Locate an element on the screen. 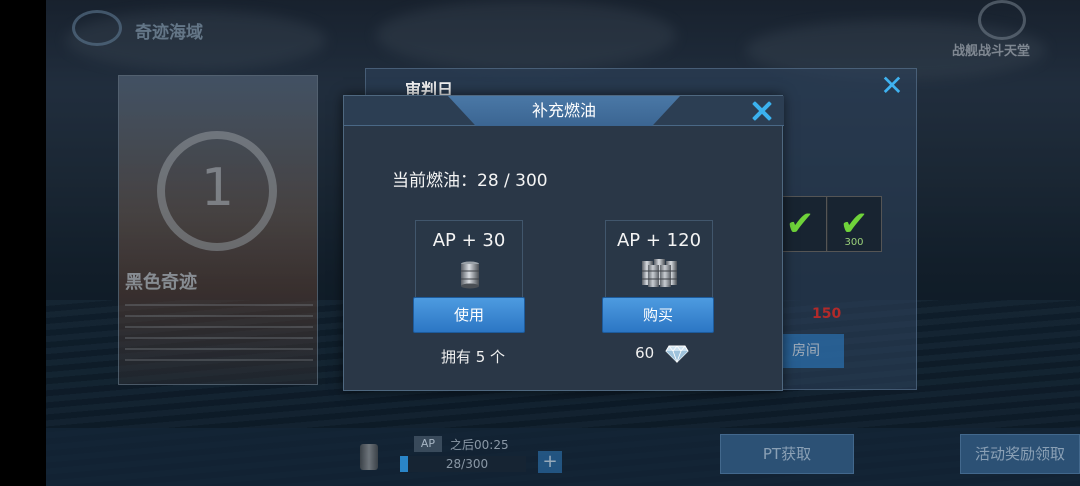  reward-text: AP + 30 is located at coordinates (469, 240).